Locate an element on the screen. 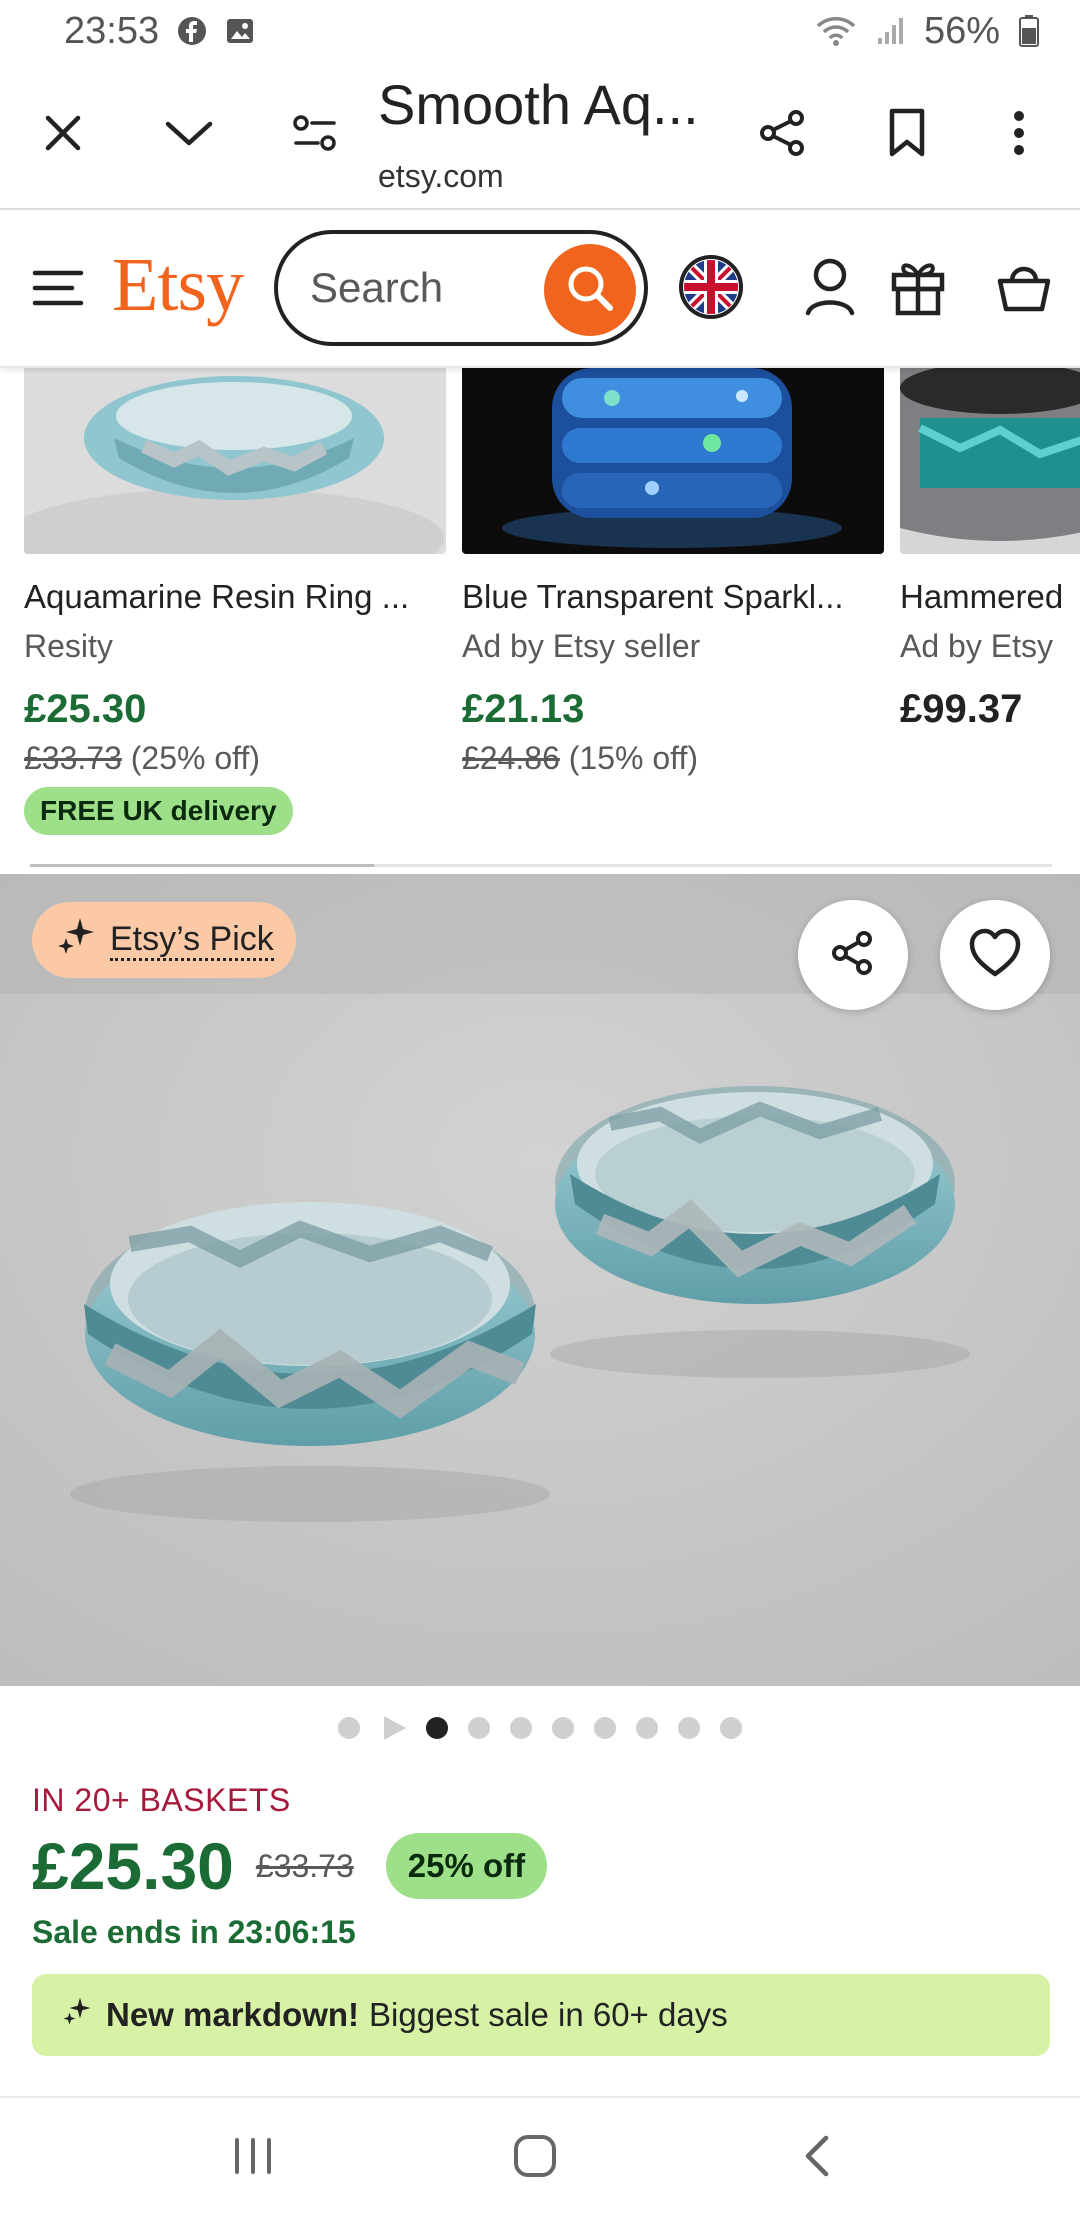 The width and height of the screenshot is (1080, 2220). close-tab-button is located at coordinates (63, 135).